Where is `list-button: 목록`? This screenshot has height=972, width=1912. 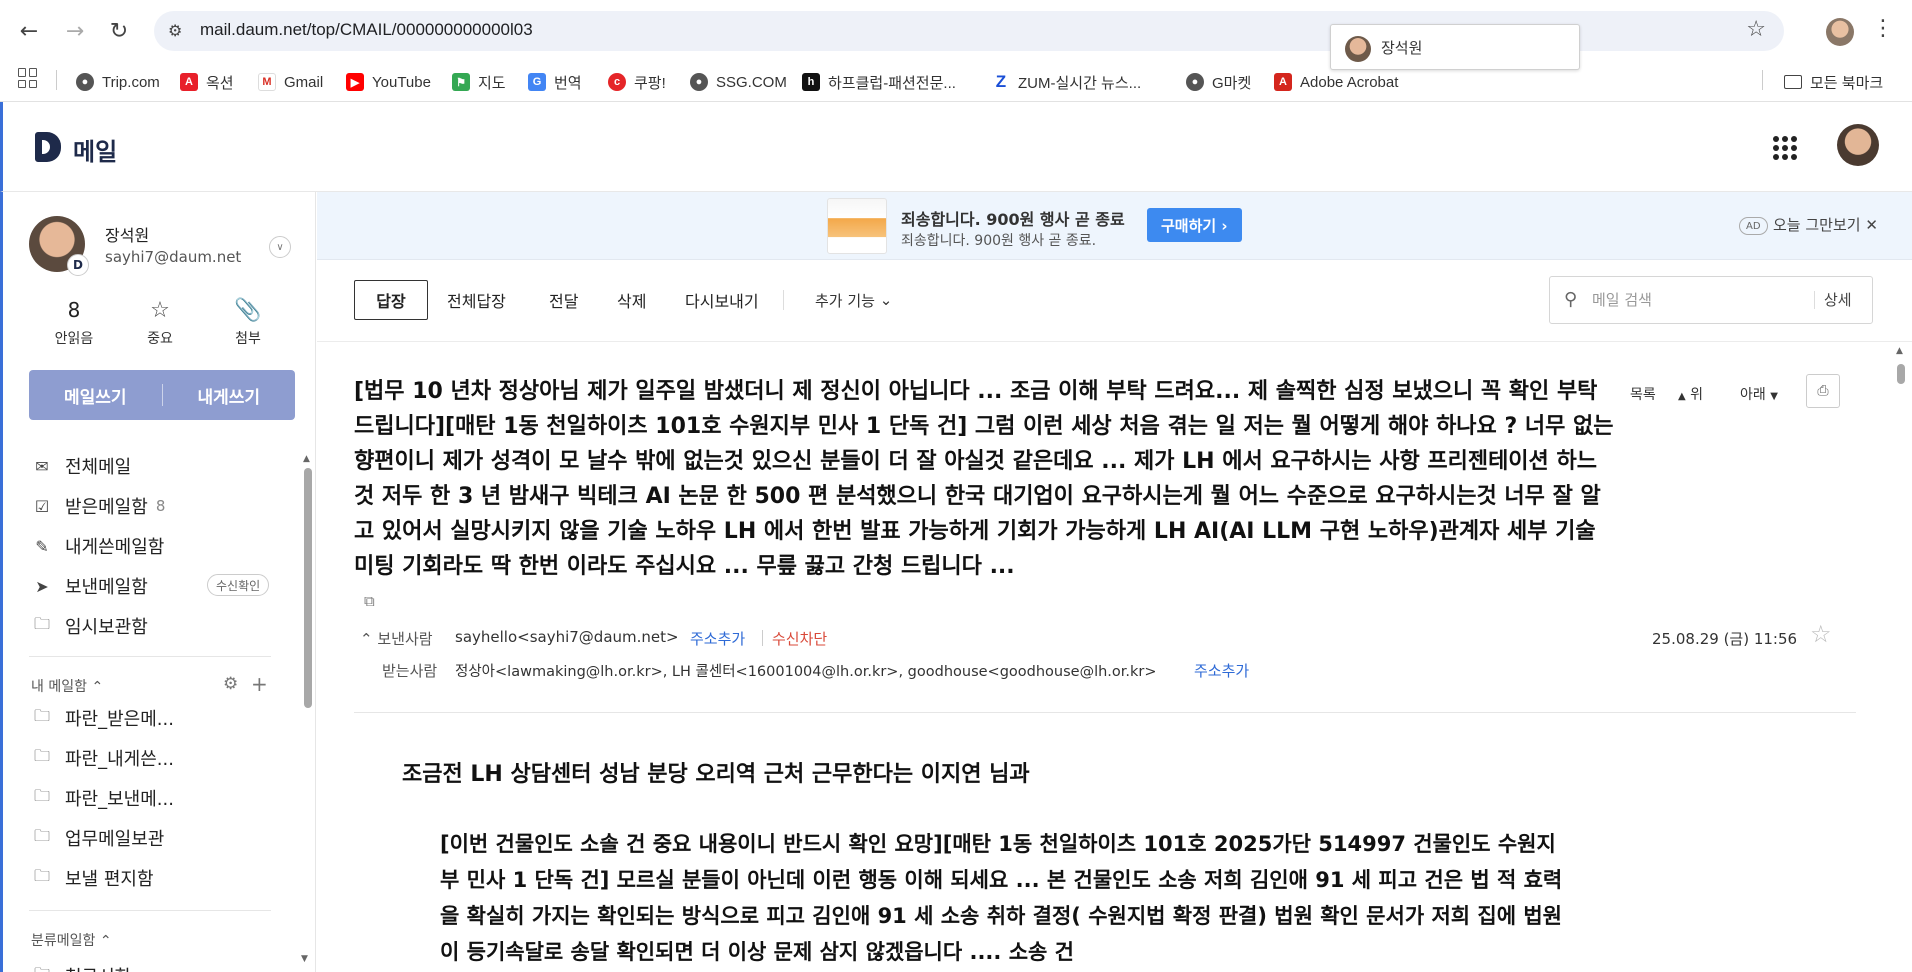
list-button: 목록 is located at coordinates (1643, 394).